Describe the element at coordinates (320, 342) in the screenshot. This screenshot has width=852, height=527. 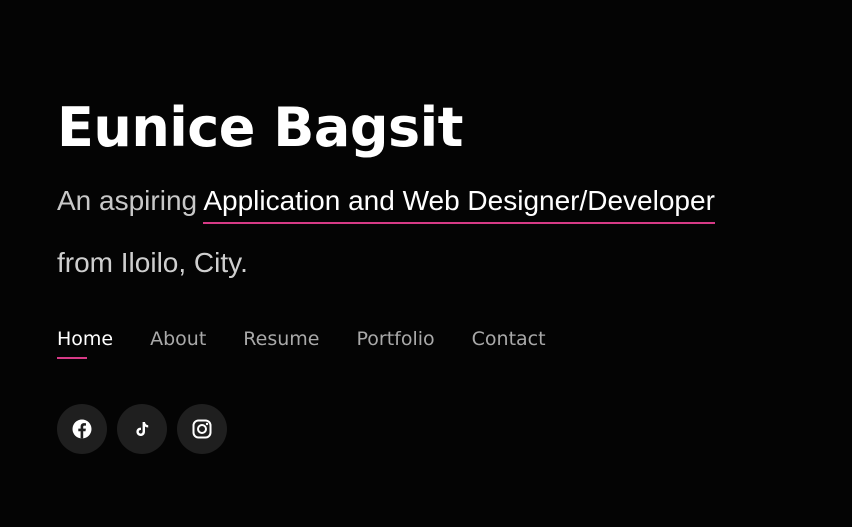
I see `main-navigation: Home About Resume Portfolio Contact` at that location.